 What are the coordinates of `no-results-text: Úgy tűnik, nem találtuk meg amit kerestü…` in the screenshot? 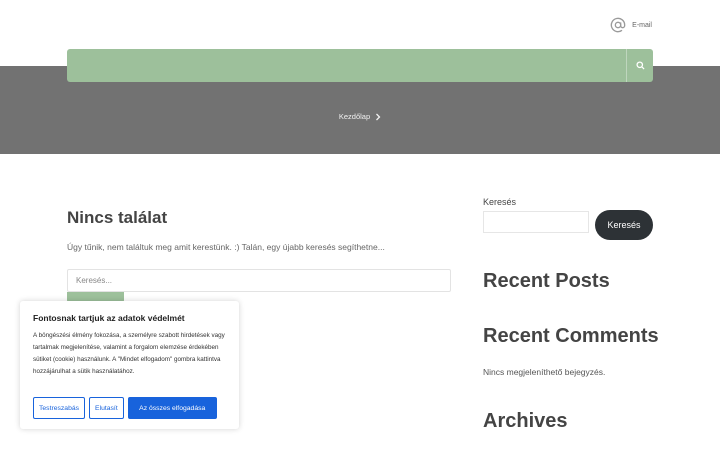 It's located at (226, 247).